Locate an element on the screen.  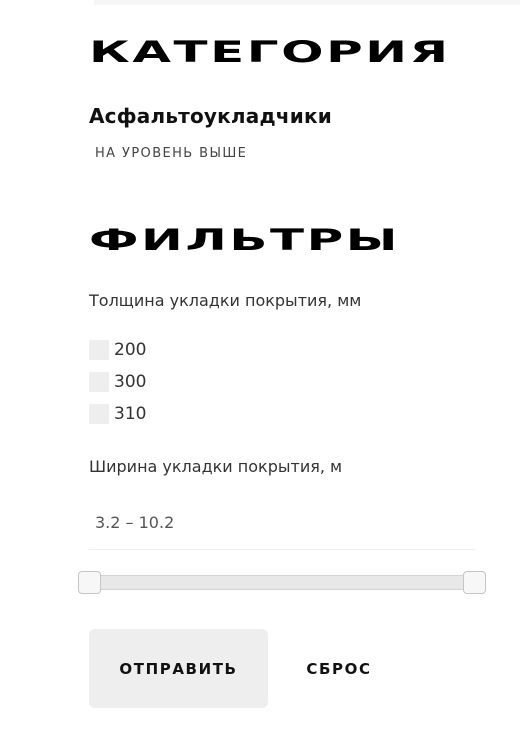
thickness-filter-label: Толщина укладки покрытия, мм is located at coordinates (225, 300).